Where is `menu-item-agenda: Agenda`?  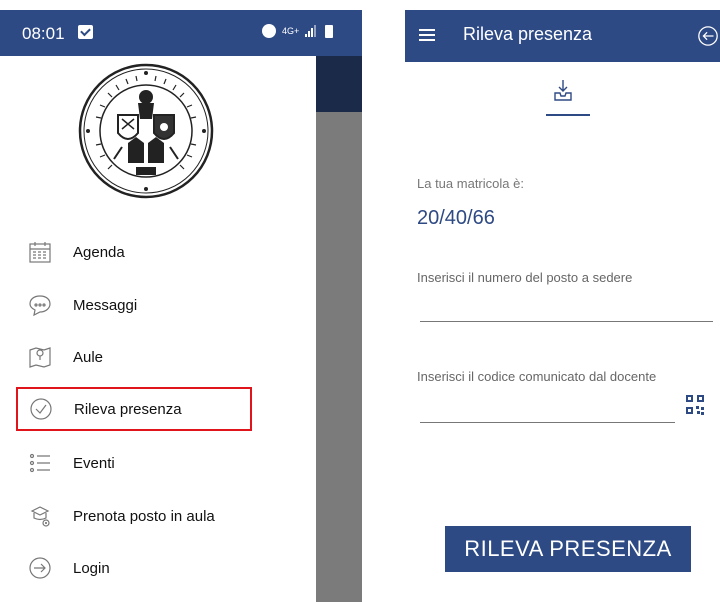
menu-item-agenda: Agenda is located at coordinates (168, 252).